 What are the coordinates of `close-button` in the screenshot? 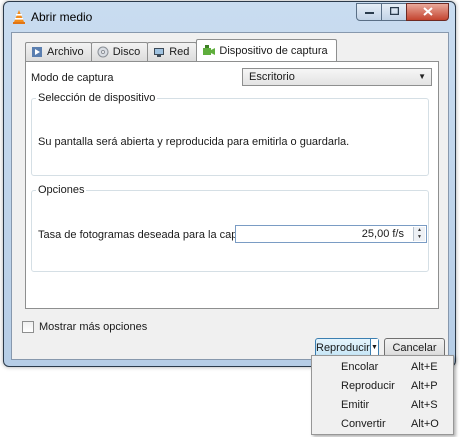 It's located at (427, 12).